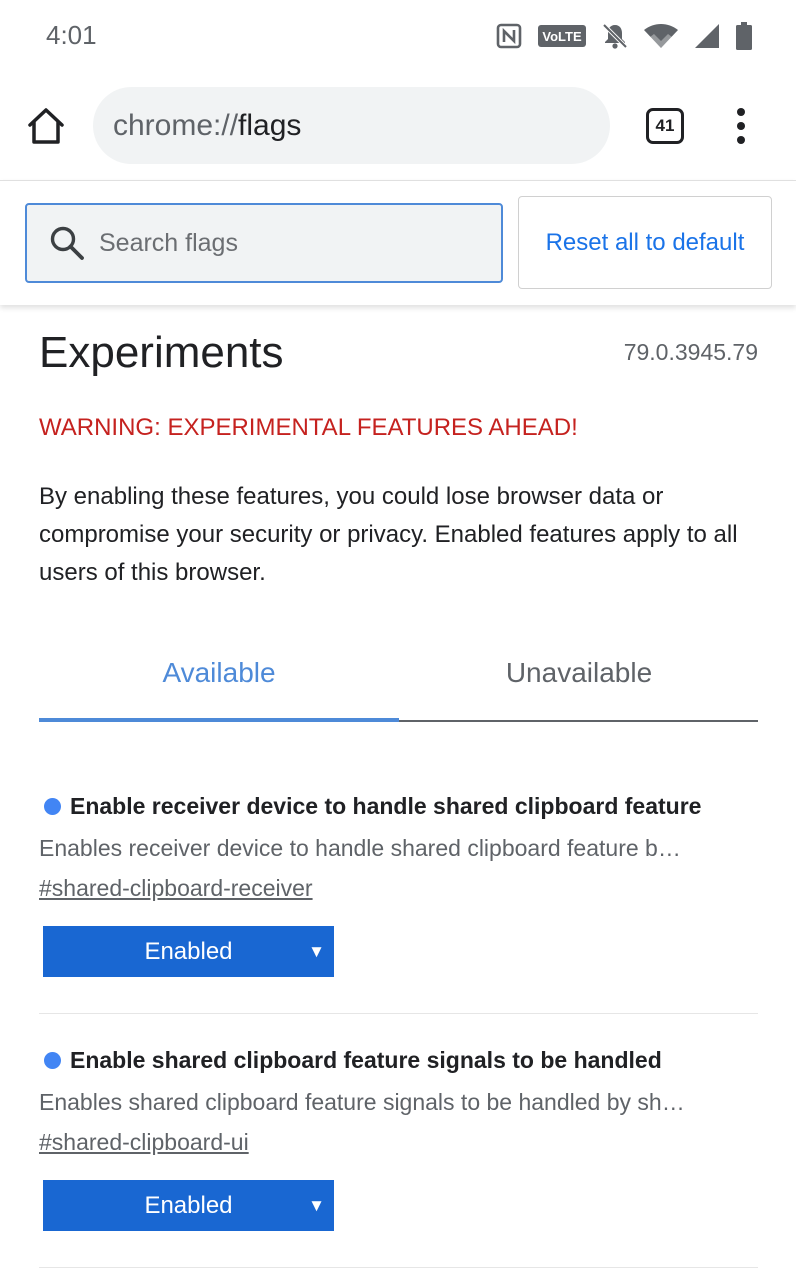 Image resolution: width=796 pixels, height=1271 pixels. What do you see at coordinates (645, 242) in the screenshot?
I see `reset-all-button: Reset all to default` at bounding box center [645, 242].